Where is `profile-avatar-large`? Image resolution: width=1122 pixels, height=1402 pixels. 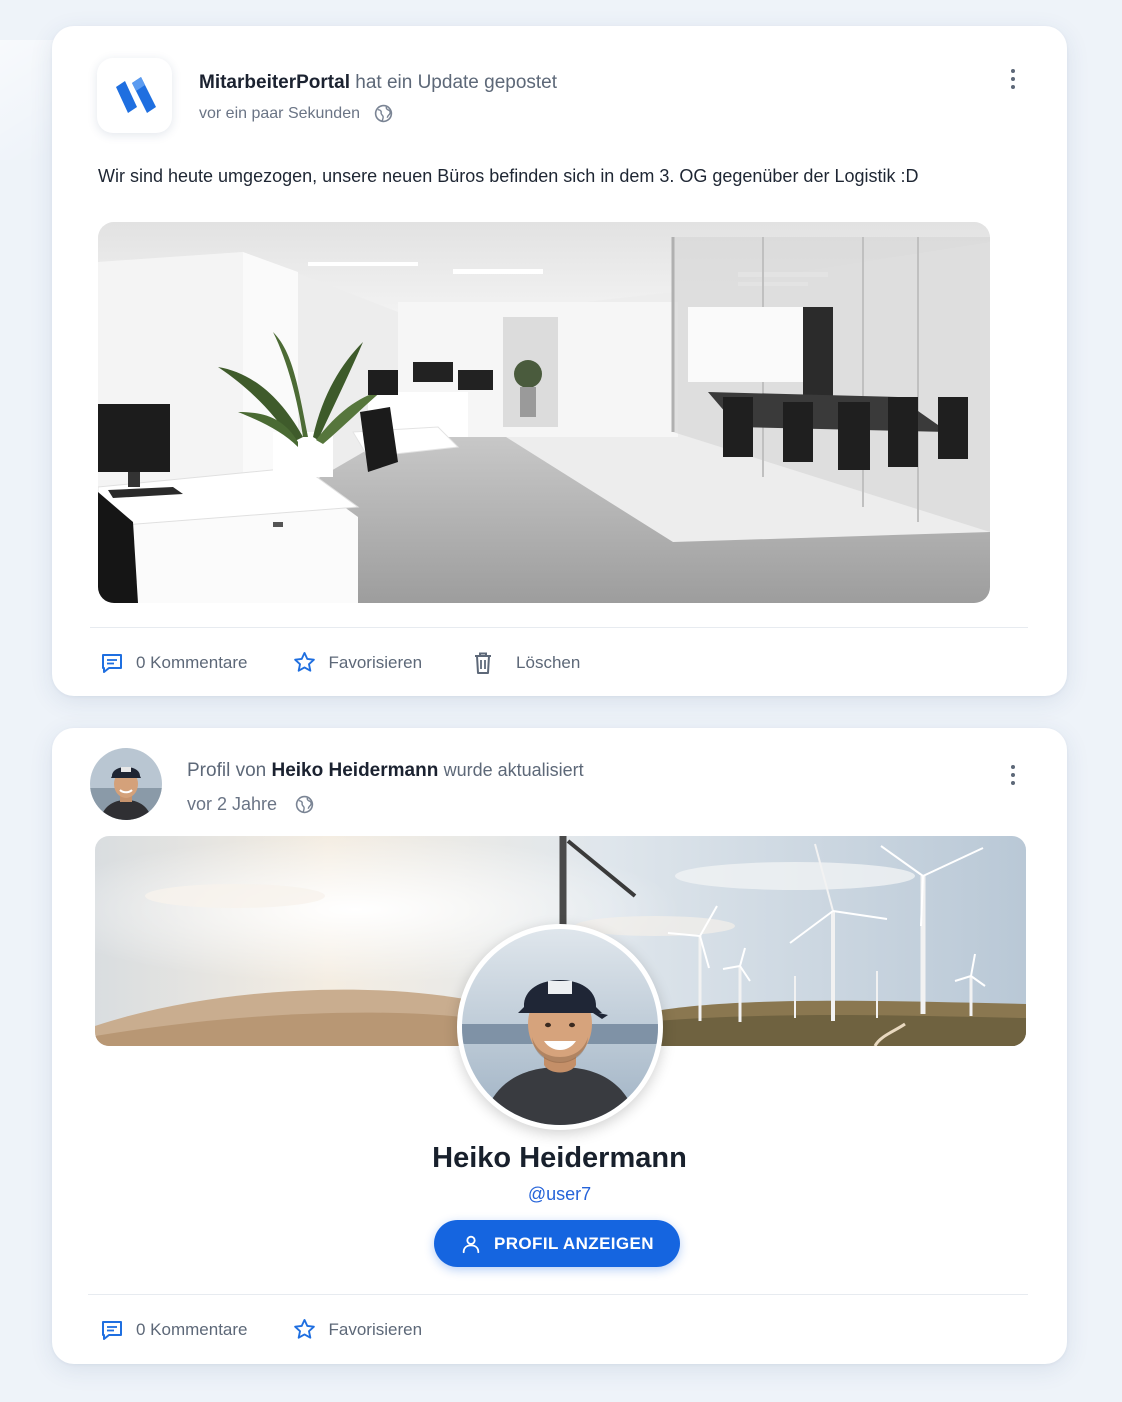
profile-avatar-large is located at coordinates (560, 1027).